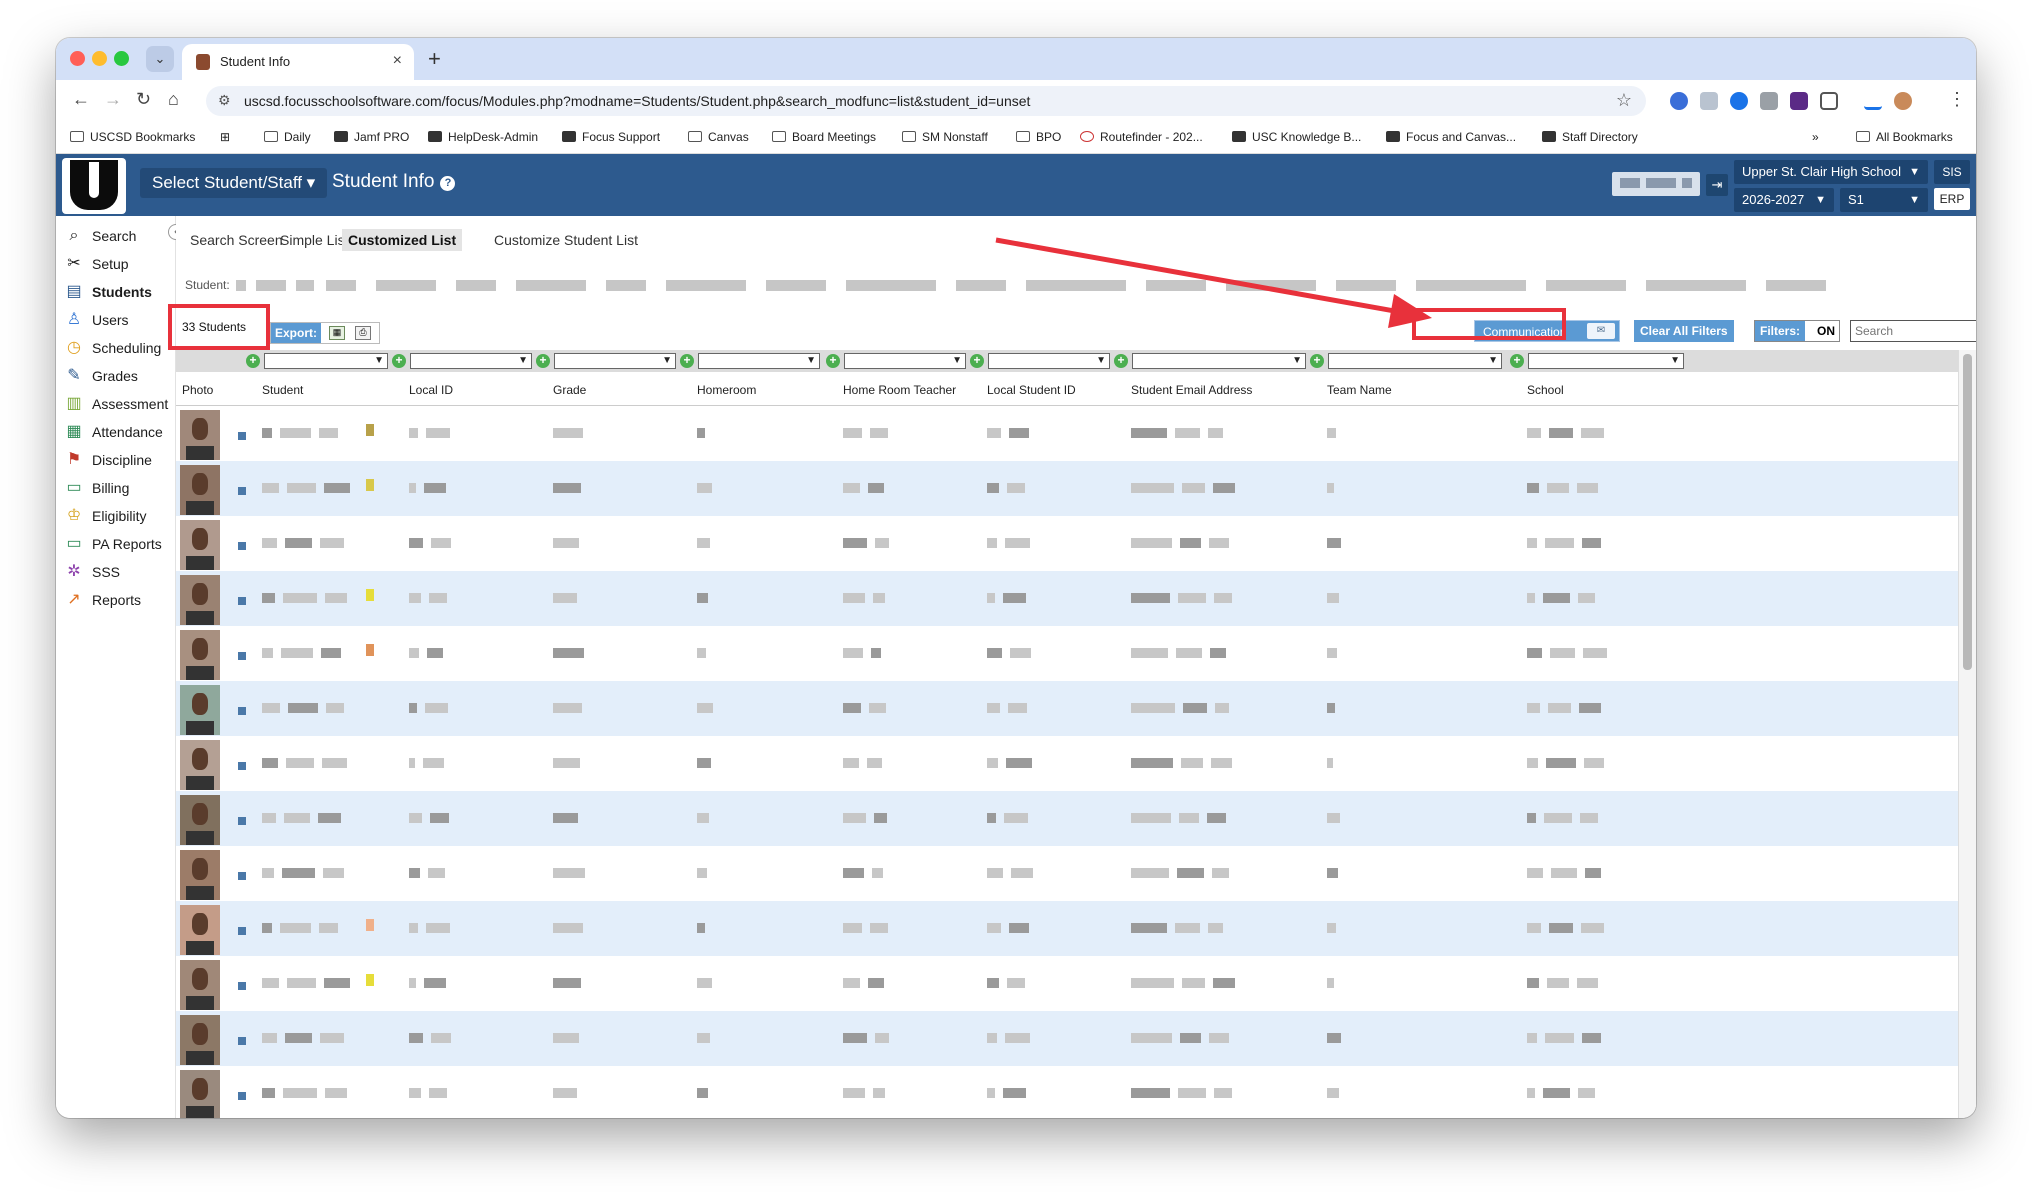 The width and height of the screenshot is (2032, 1192). What do you see at coordinates (1957, 99) in the screenshot?
I see `browser-menu-icon: ⋮` at bounding box center [1957, 99].